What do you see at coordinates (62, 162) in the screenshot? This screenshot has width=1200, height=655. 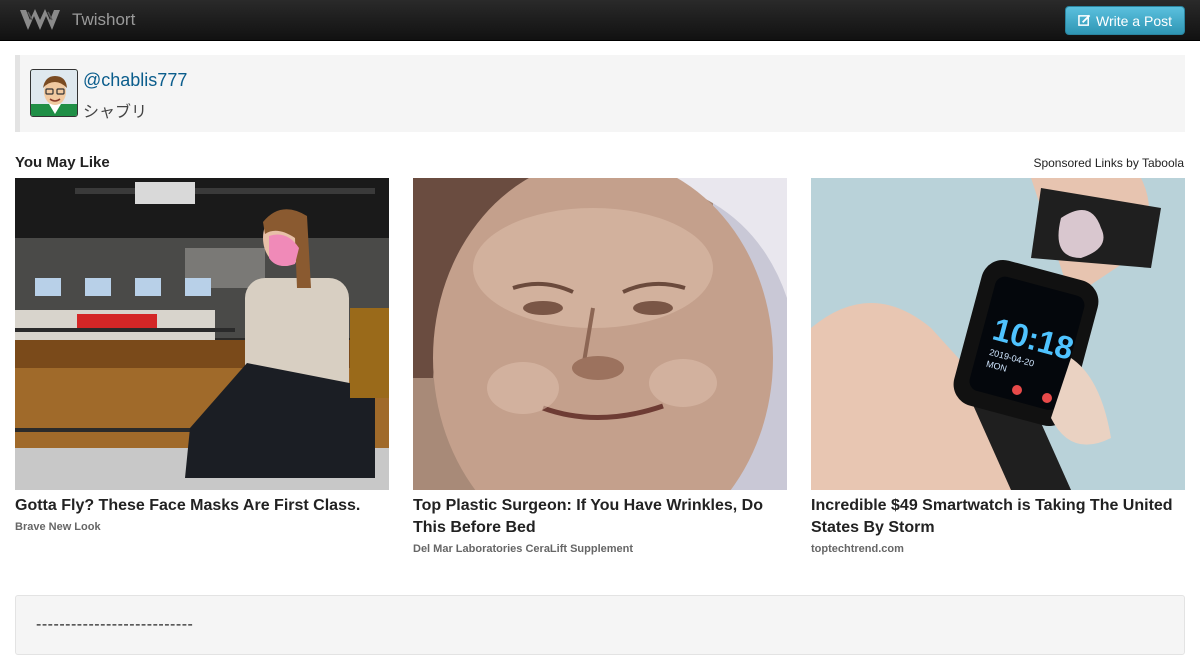 I see `recommendations-title: You May Like` at bounding box center [62, 162].